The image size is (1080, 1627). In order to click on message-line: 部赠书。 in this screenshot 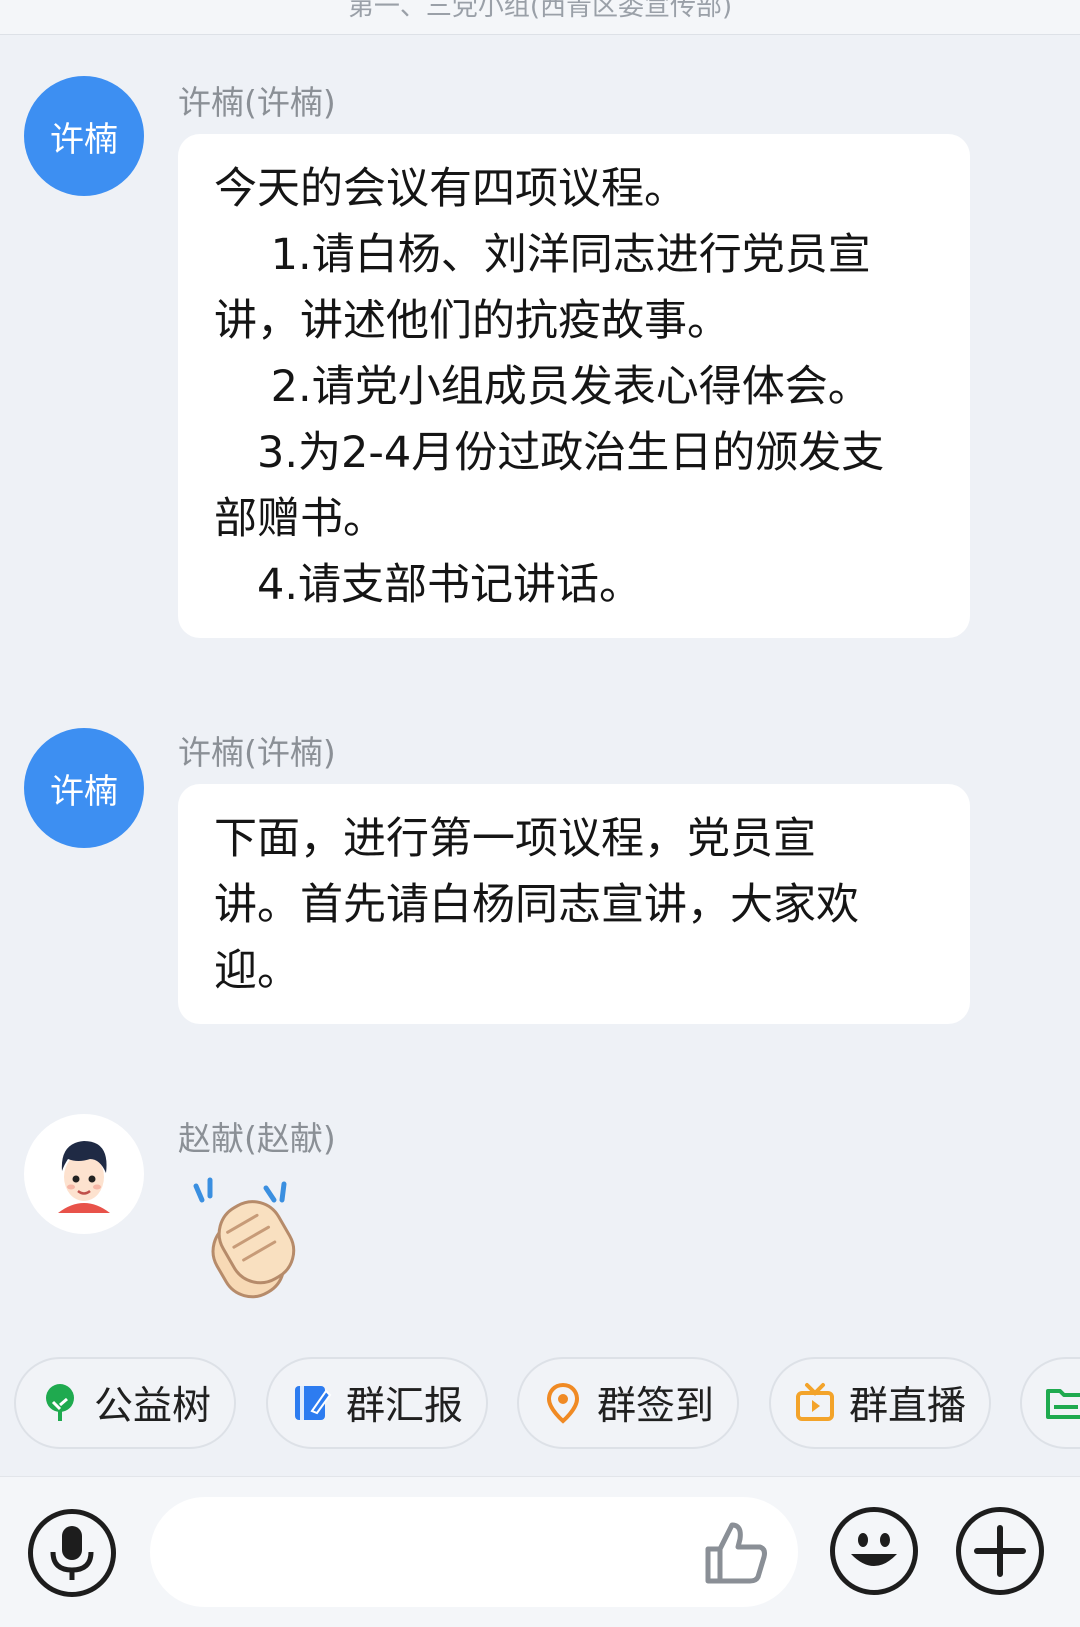, I will do `click(300, 519)`.